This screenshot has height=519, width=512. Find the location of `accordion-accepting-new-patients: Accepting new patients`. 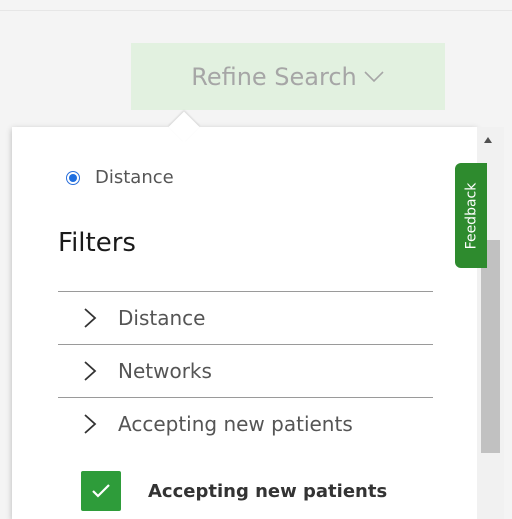

accordion-accepting-new-patients: Accepting new patients is located at coordinates (245, 423).